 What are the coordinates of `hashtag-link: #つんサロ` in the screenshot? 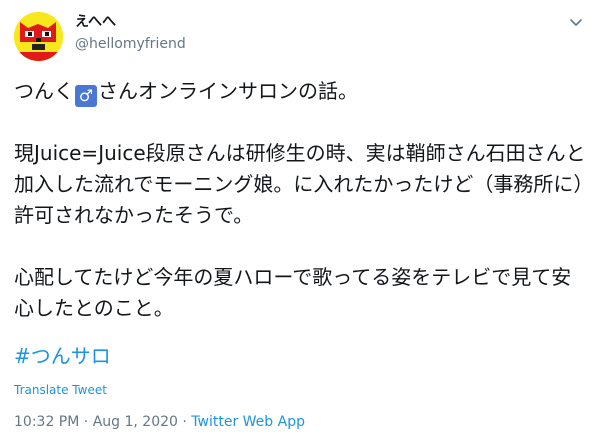 It's located at (62, 356).